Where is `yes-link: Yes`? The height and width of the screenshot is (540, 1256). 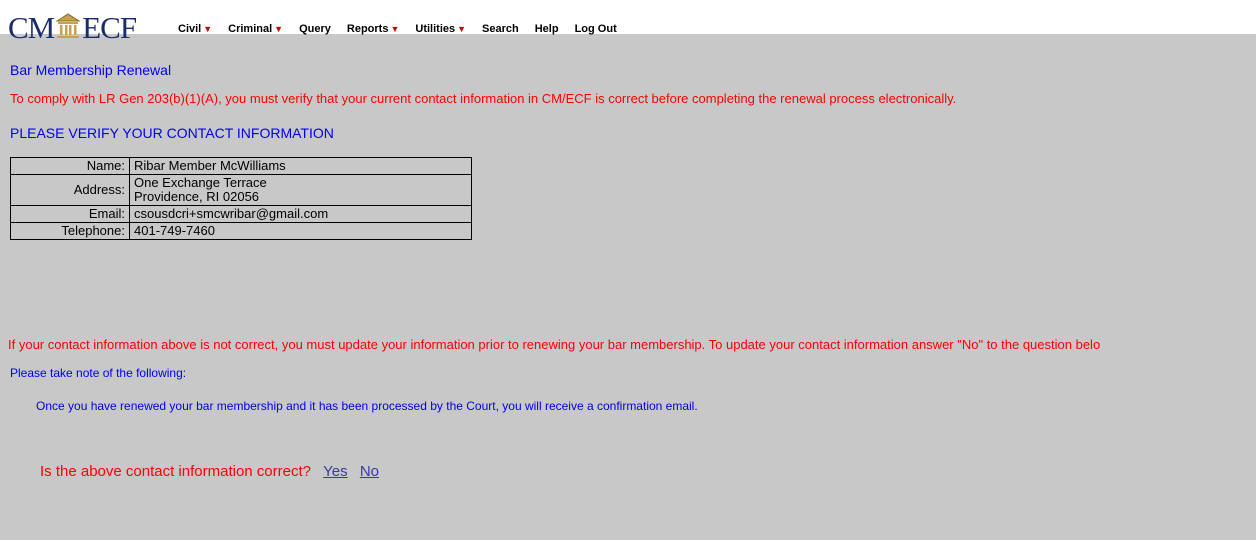 yes-link: Yes is located at coordinates (335, 471).